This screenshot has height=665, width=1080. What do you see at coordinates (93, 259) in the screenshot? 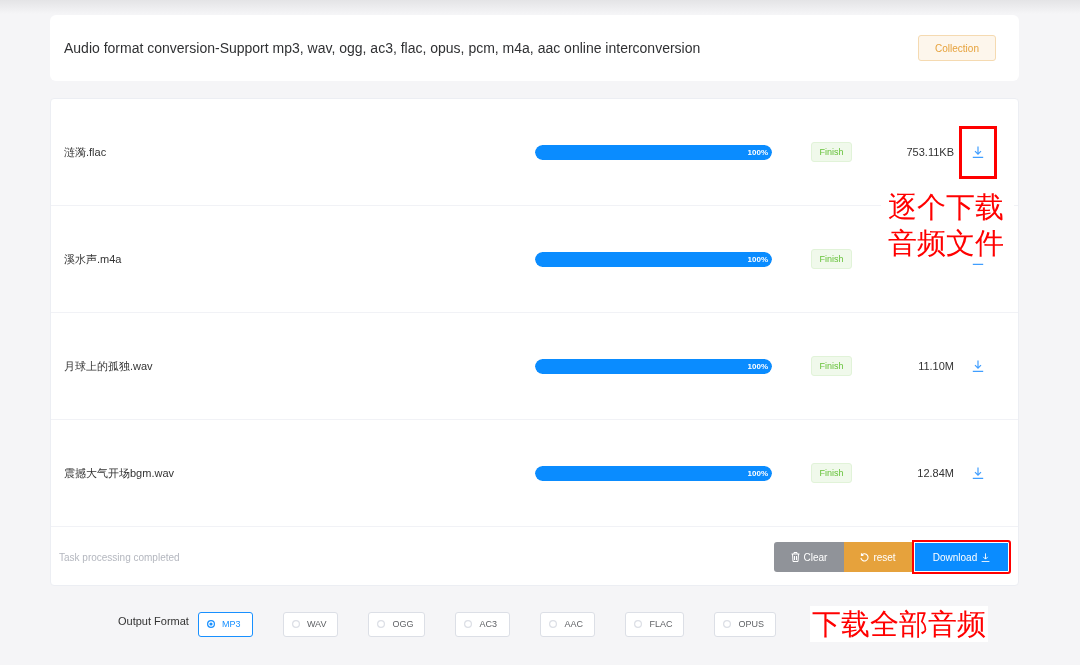
I see `file-name: 溪水声.m4a` at bounding box center [93, 259].